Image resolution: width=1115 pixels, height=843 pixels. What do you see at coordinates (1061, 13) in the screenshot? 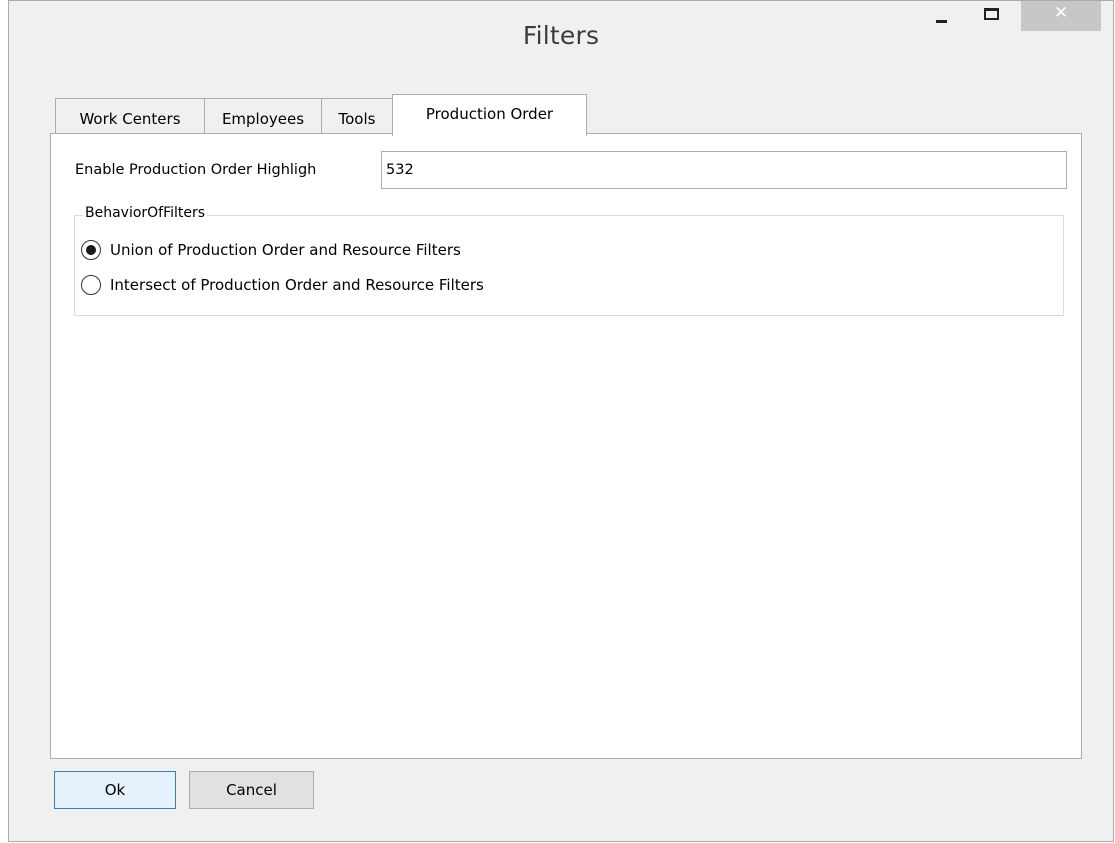
I see `close-icon: ✕` at bounding box center [1061, 13].